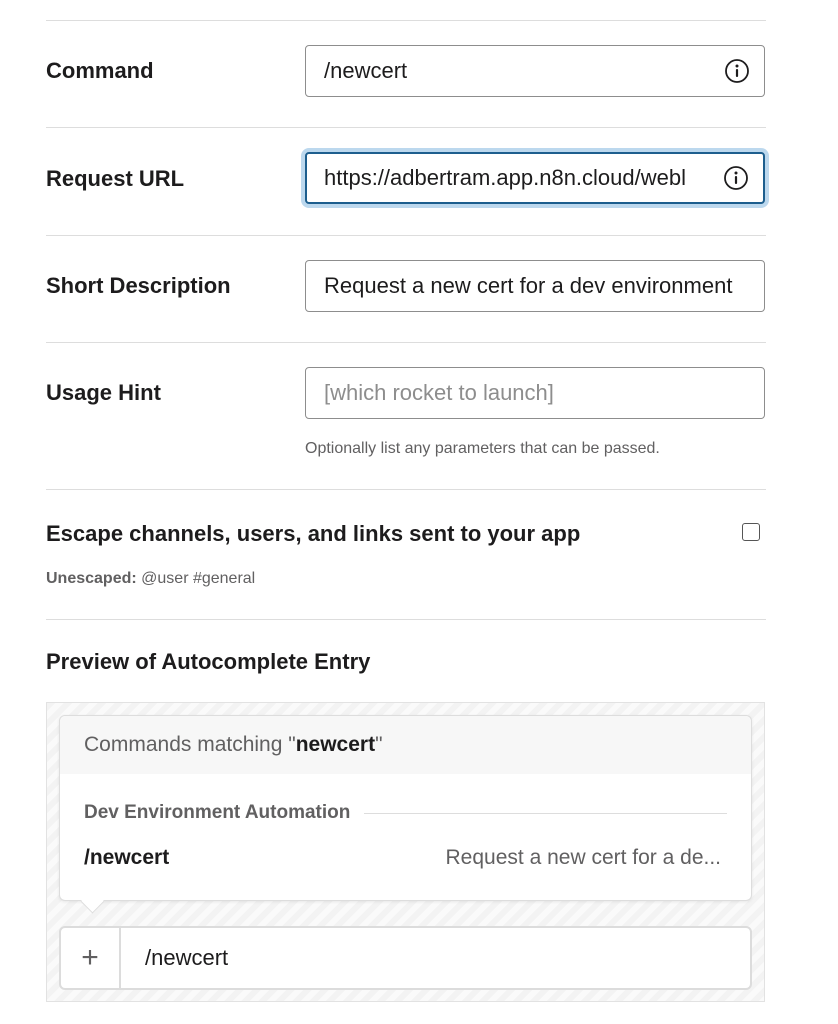  What do you see at coordinates (127, 857) in the screenshot?
I see `autocomplete-command: /newcert` at bounding box center [127, 857].